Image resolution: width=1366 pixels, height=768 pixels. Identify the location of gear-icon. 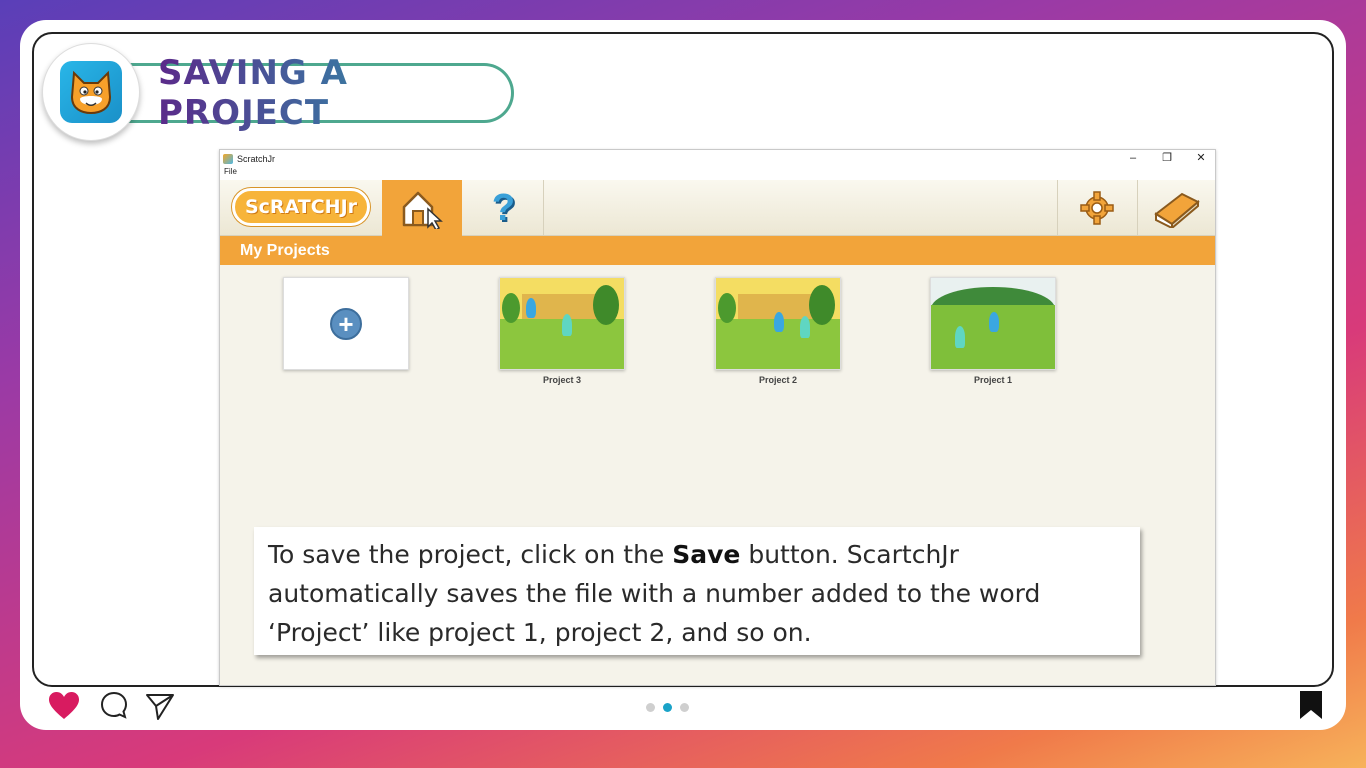
(1096, 208).